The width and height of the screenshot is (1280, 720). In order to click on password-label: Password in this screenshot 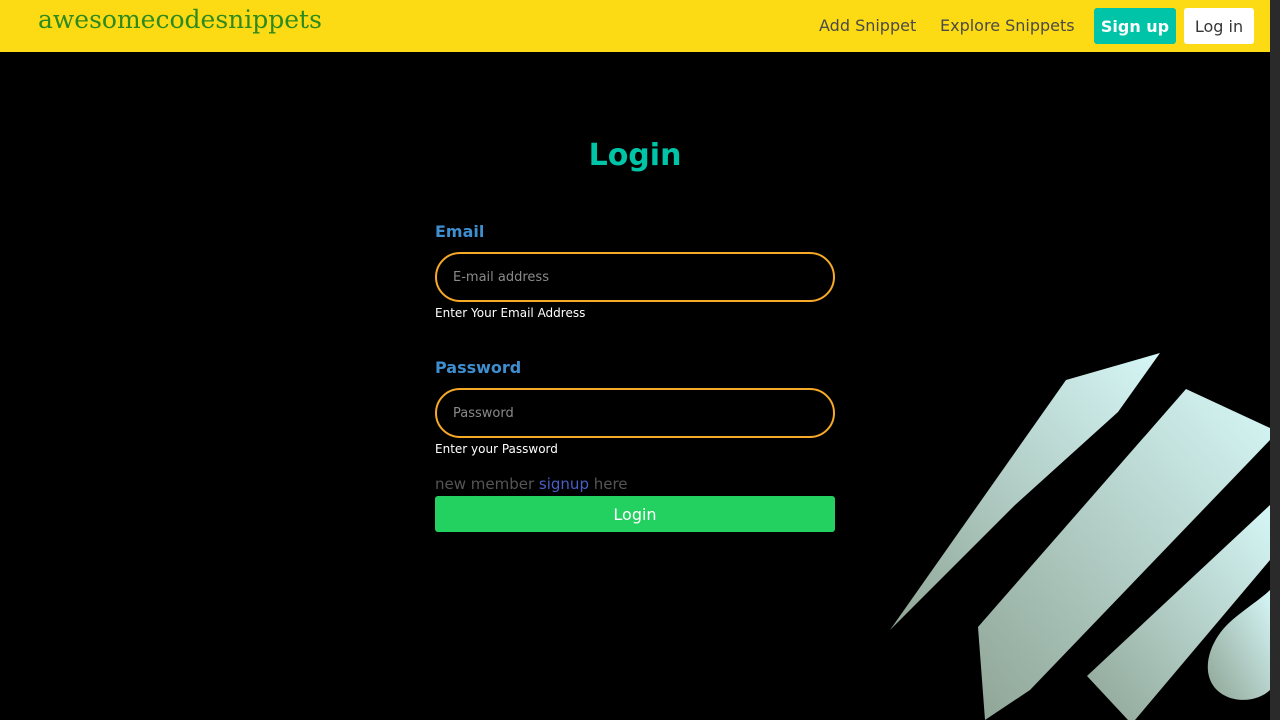, I will do `click(478, 367)`.